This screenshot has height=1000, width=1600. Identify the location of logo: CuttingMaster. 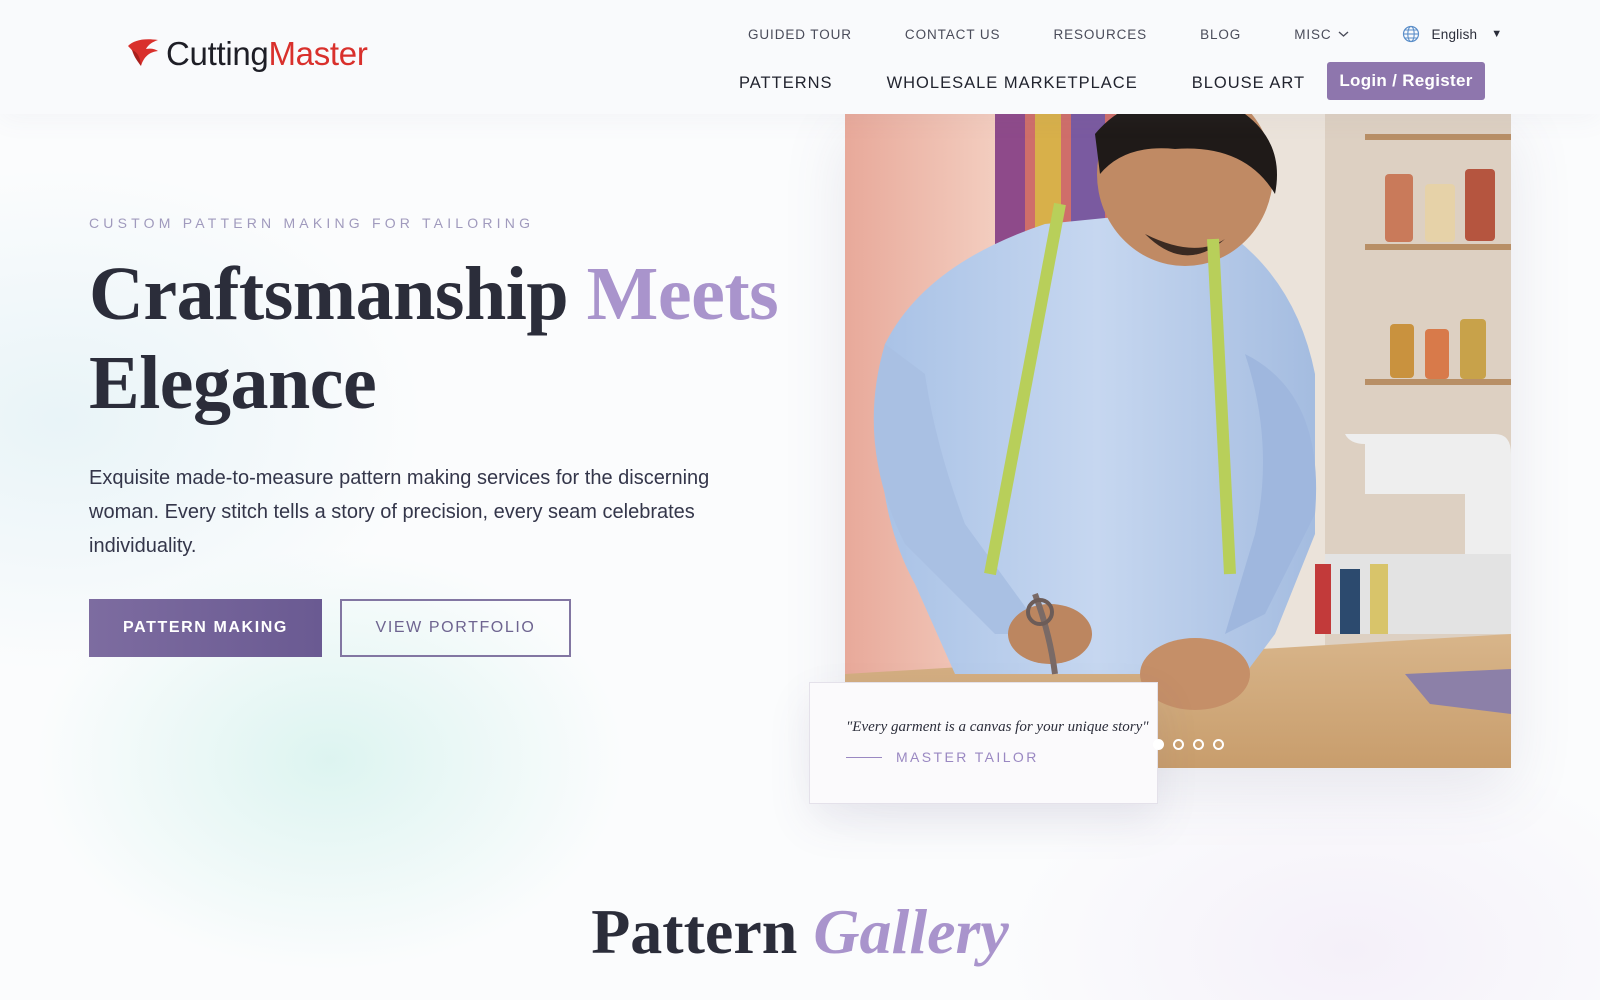
(246, 54).